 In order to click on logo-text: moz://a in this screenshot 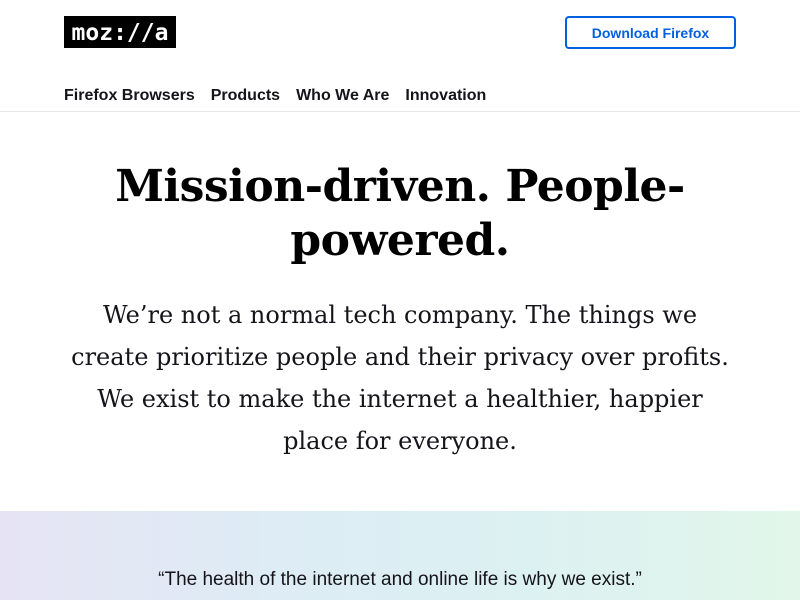, I will do `click(120, 32)`.